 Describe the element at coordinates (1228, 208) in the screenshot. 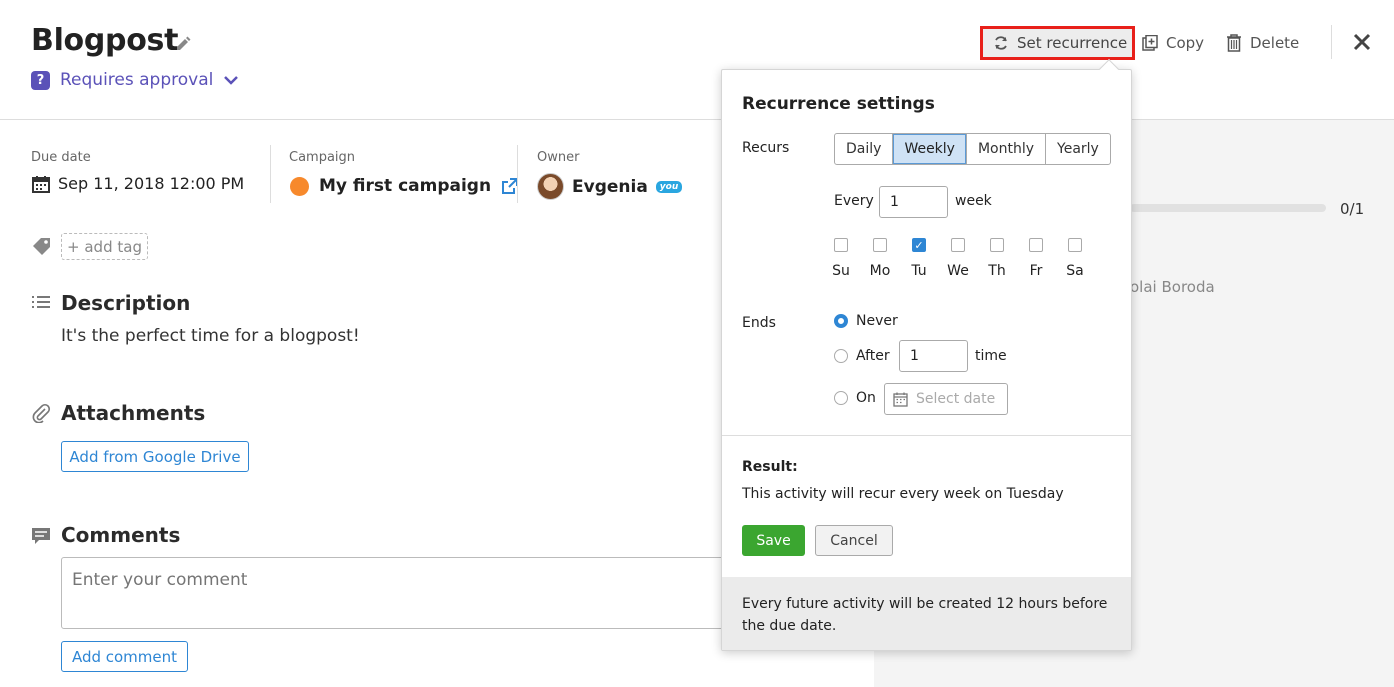

I see `progress-bar` at that location.